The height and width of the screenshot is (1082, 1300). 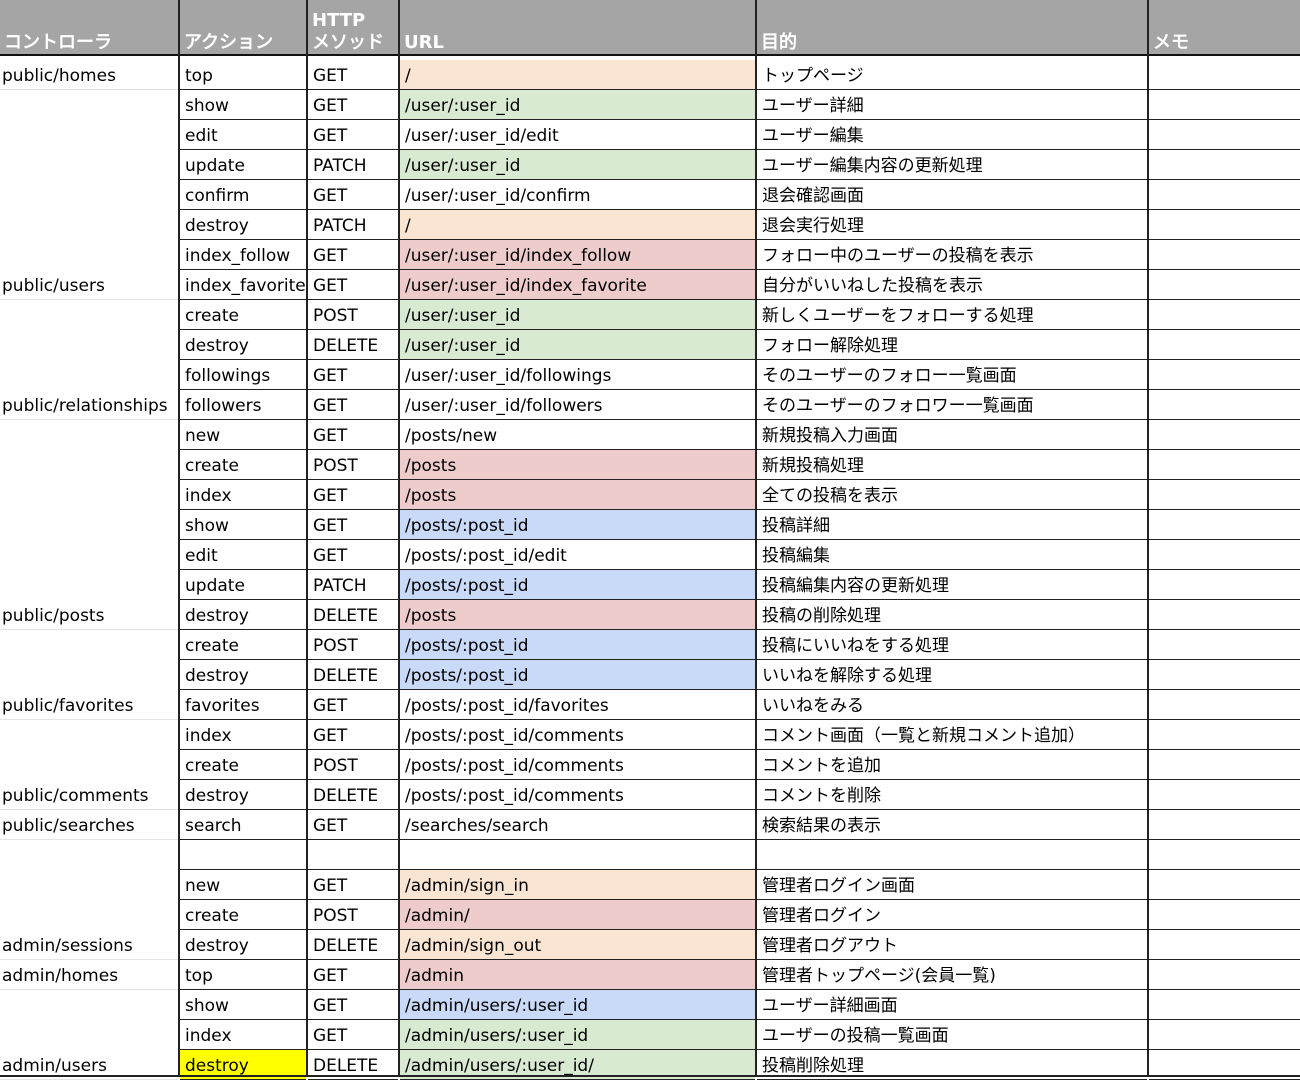 What do you see at coordinates (577, 975) in the screenshot?
I see `cell-url: /admin` at bounding box center [577, 975].